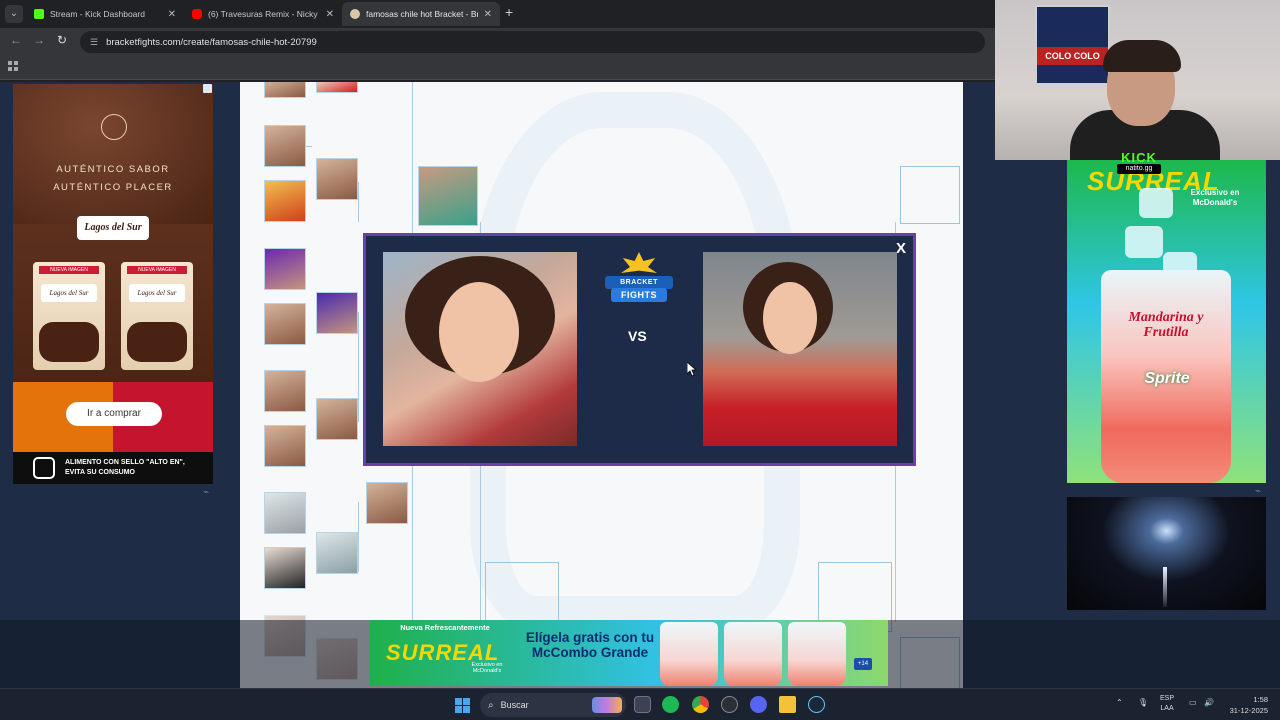 This screenshot has width=1280, height=720. What do you see at coordinates (863, 664) in the screenshot?
I see `age-badge: +14` at bounding box center [863, 664].